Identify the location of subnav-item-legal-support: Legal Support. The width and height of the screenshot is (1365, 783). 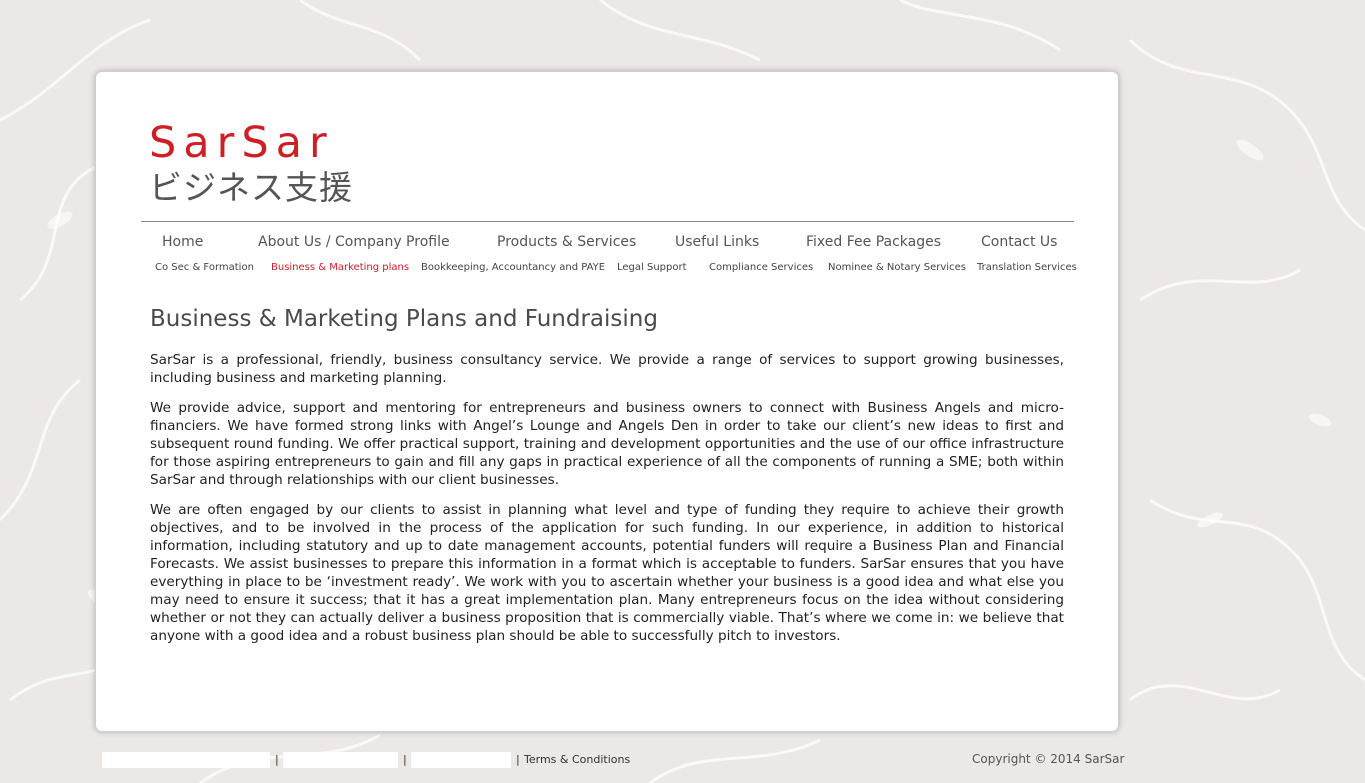
(652, 267).